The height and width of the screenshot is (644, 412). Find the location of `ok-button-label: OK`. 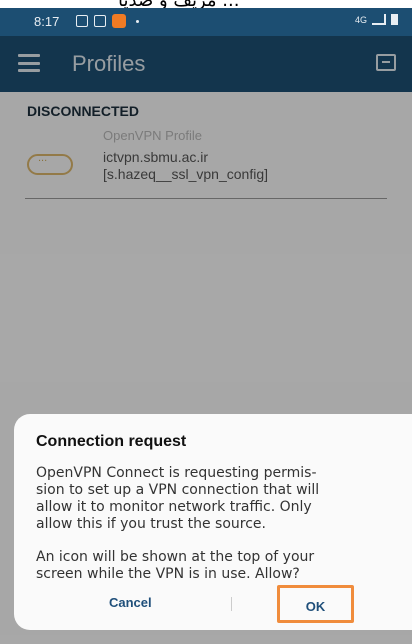

ok-button-label: OK is located at coordinates (315, 606).